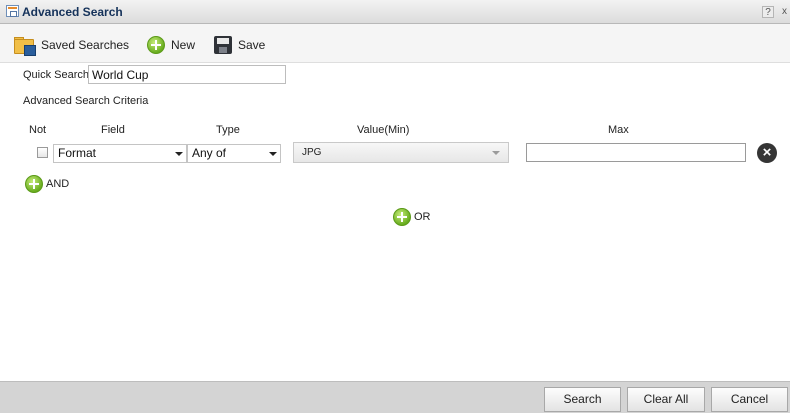 The width and height of the screenshot is (790, 413). I want to click on new-button: New, so click(171, 45).